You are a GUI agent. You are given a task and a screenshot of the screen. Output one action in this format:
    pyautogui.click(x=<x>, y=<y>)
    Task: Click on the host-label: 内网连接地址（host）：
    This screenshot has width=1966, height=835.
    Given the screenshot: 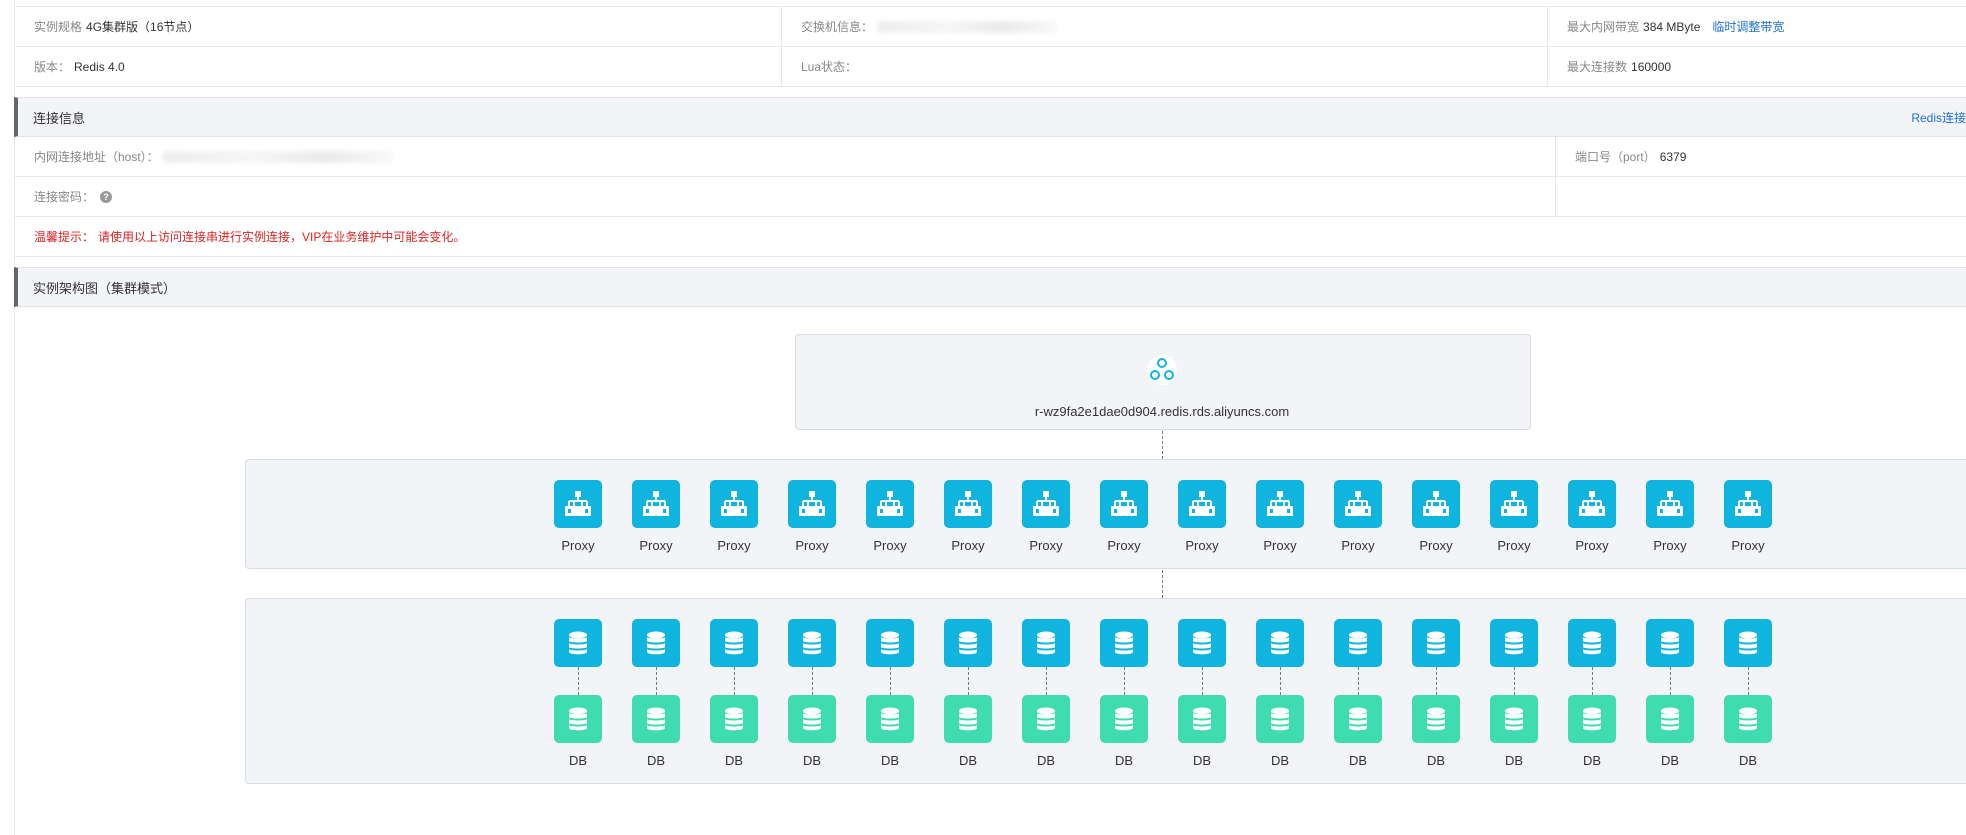 What is the action you would take?
    pyautogui.click(x=96, y=157)
    